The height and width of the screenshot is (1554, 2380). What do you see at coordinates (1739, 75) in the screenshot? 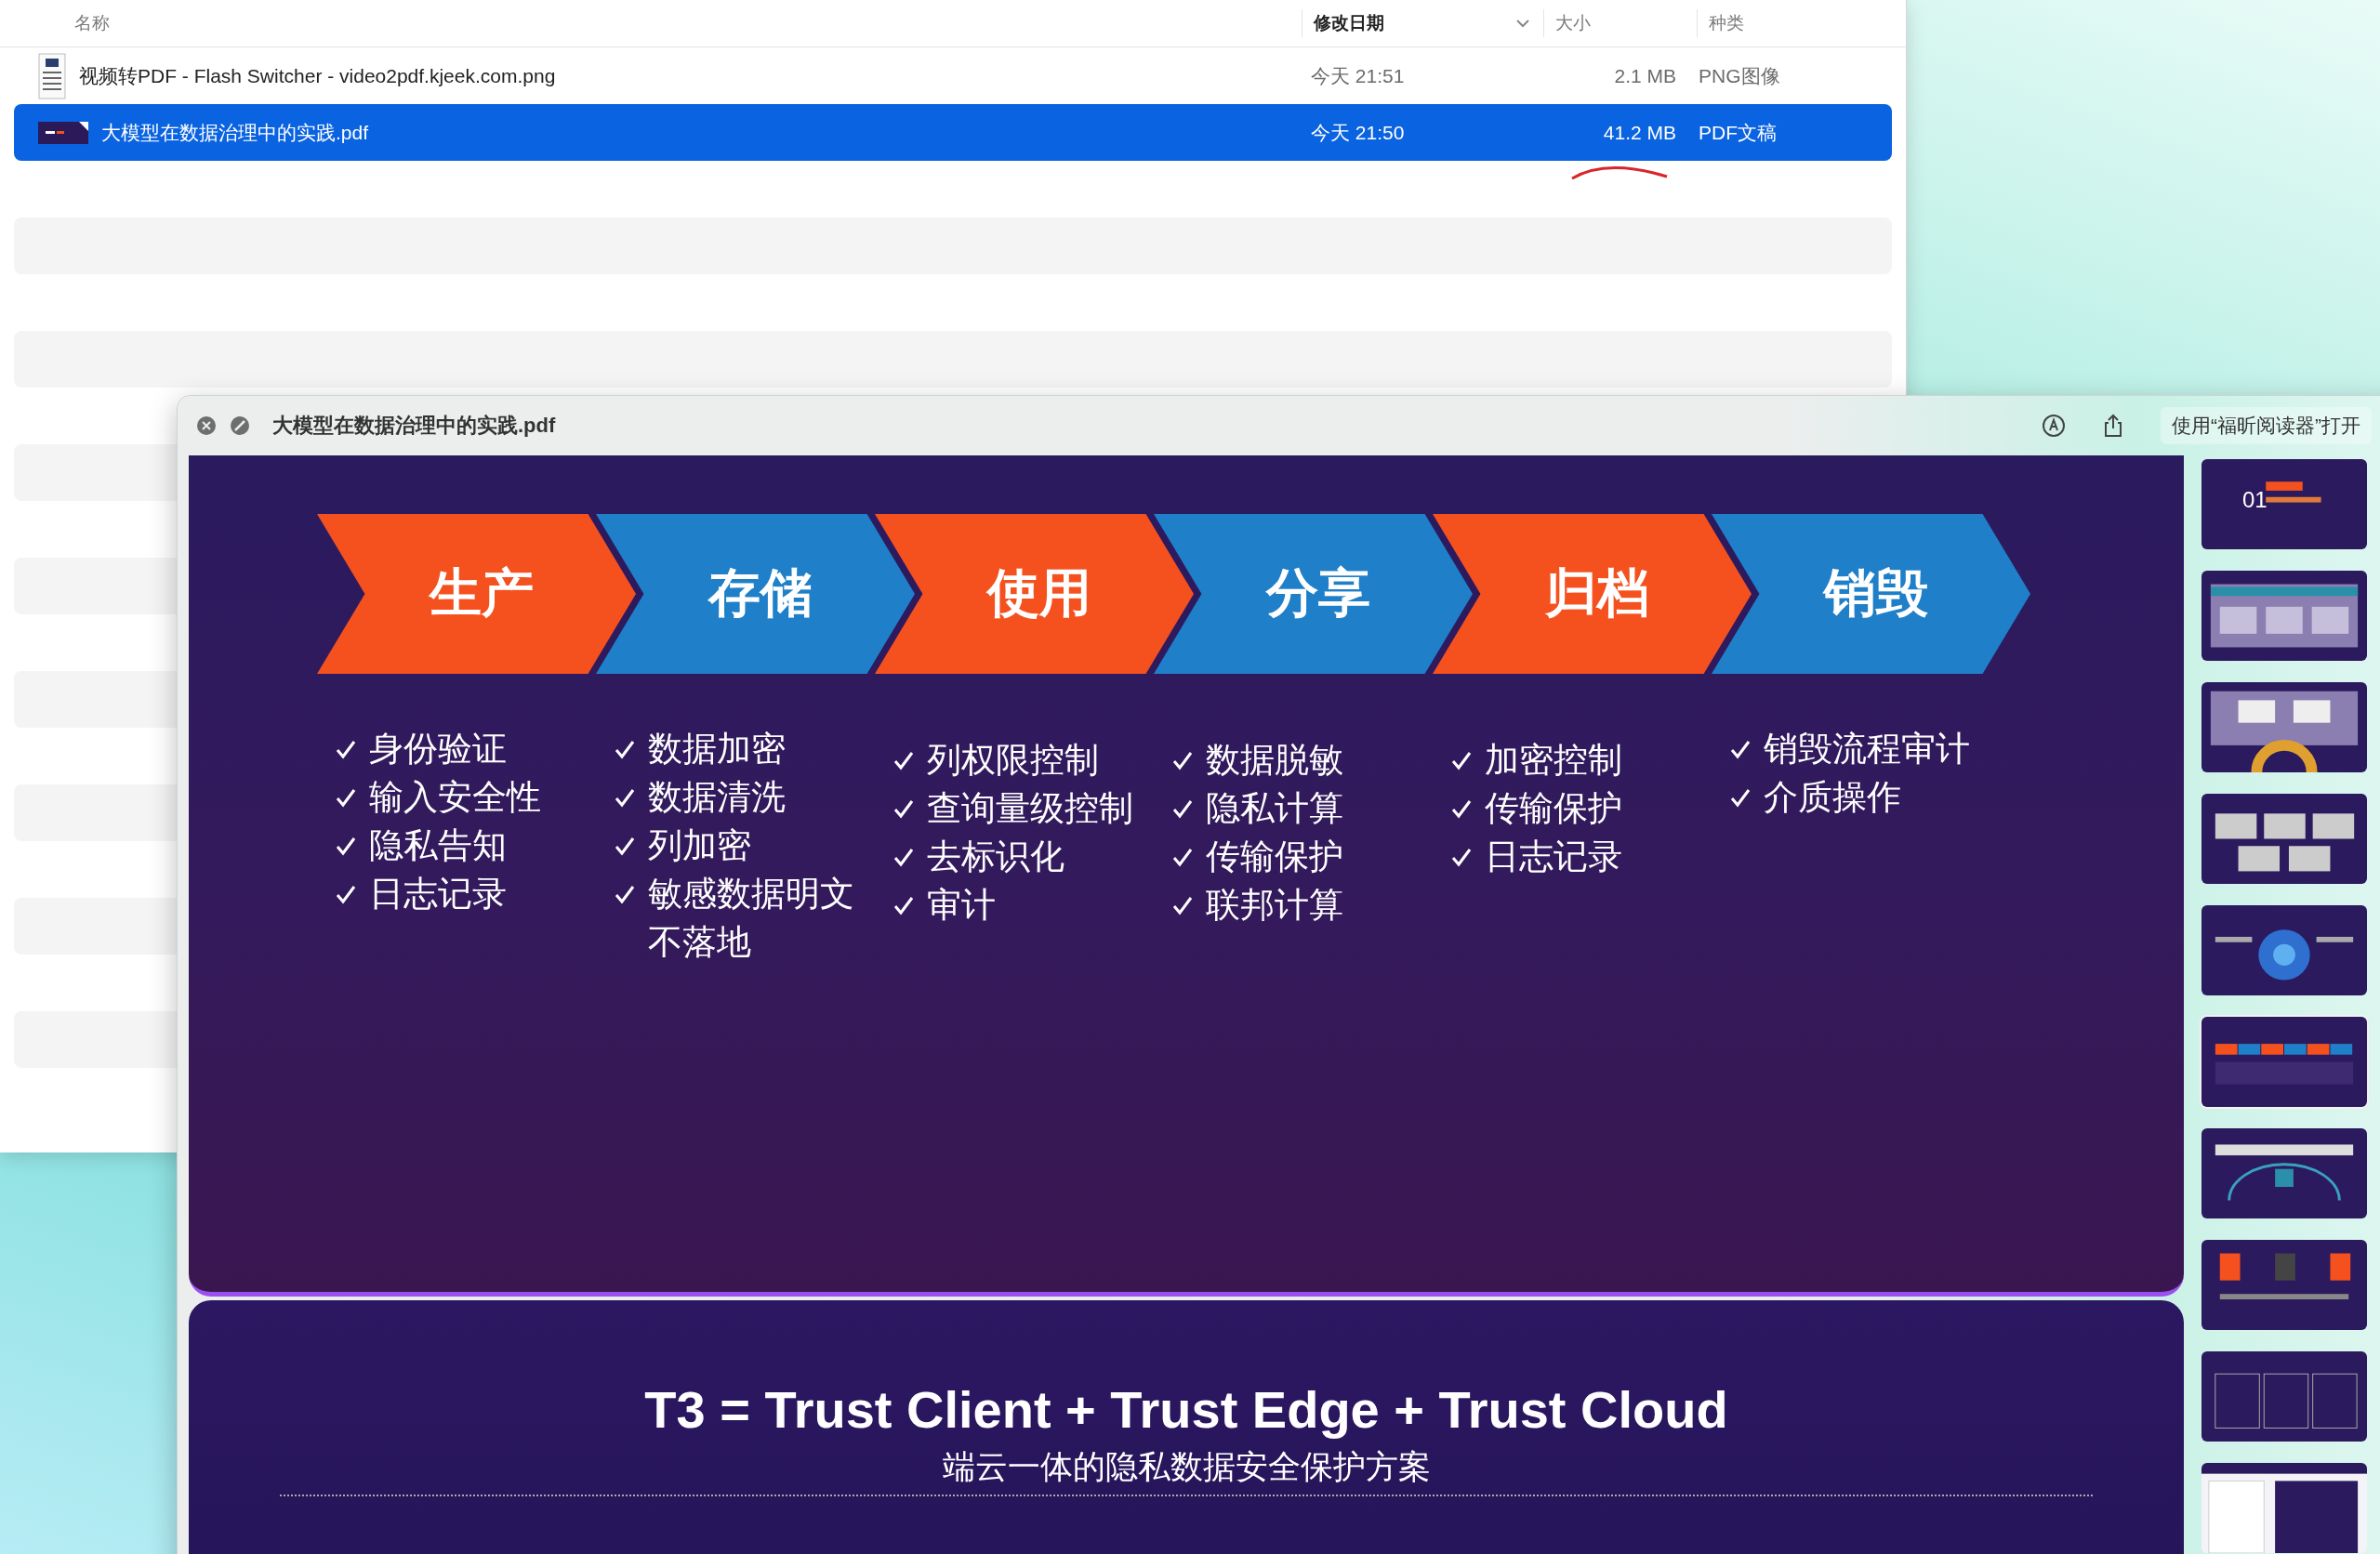
I see `file-kind: PNG图像` at bounding box center [1739, 75].